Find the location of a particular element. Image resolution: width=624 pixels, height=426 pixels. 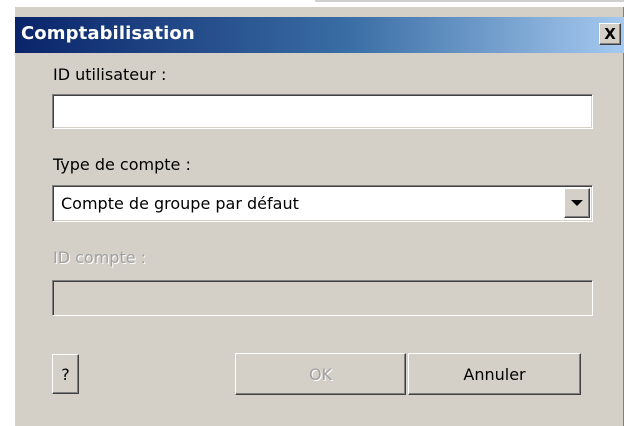

account-id-input is located at coordinates (322, 298).